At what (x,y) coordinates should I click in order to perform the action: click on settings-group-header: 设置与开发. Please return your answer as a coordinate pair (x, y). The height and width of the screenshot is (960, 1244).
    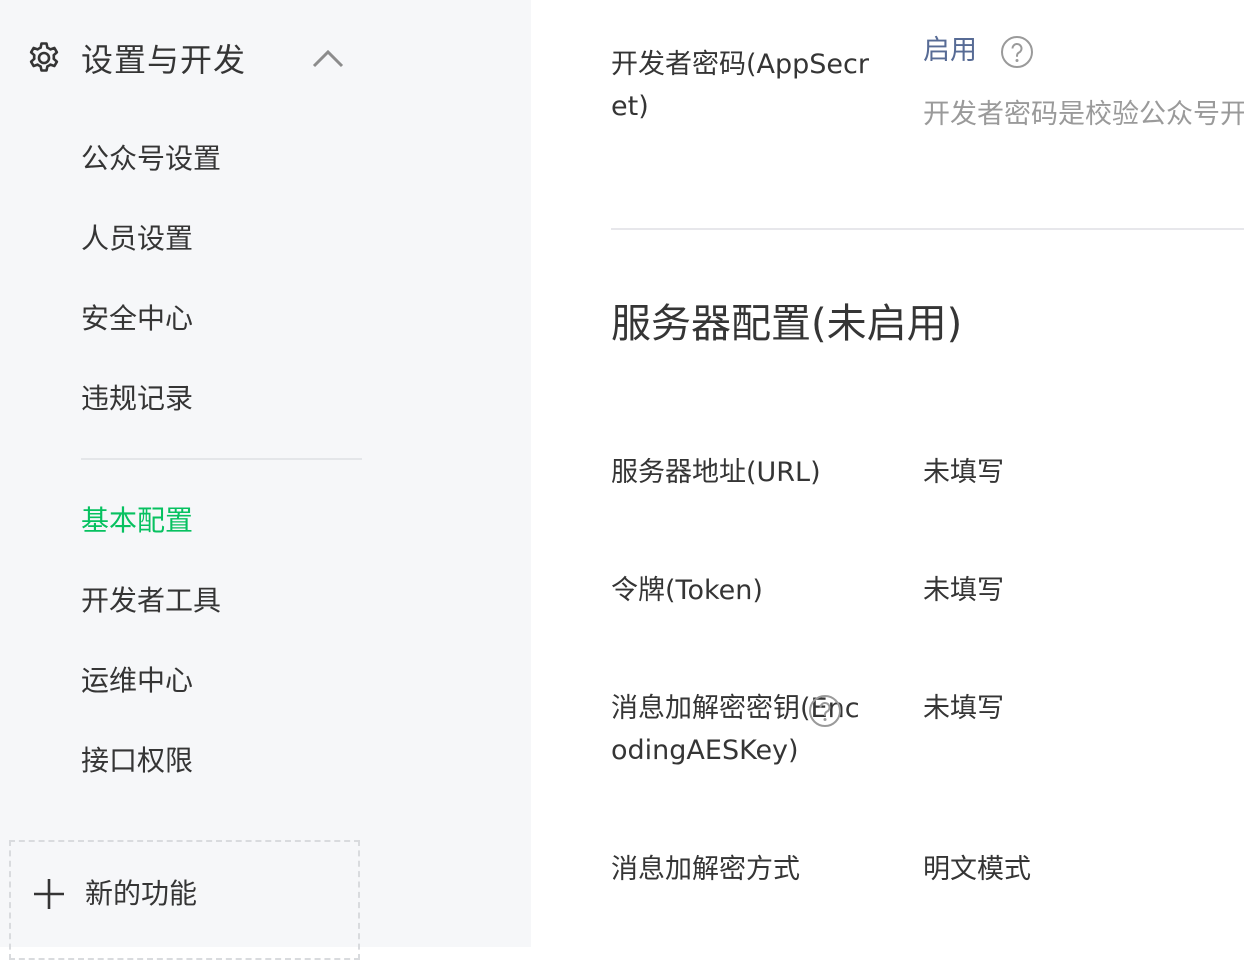
    Looking at the image, I should click on (191, 58).